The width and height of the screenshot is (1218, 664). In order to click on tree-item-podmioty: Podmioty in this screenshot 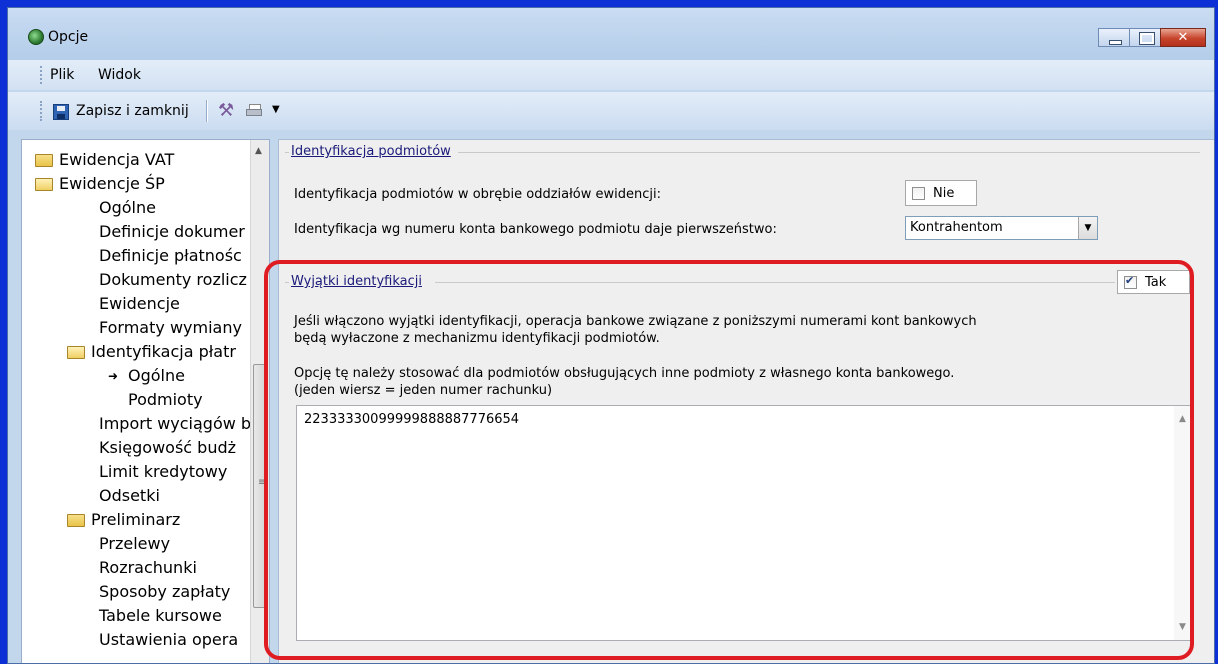, I will do `click(165, 400)`.